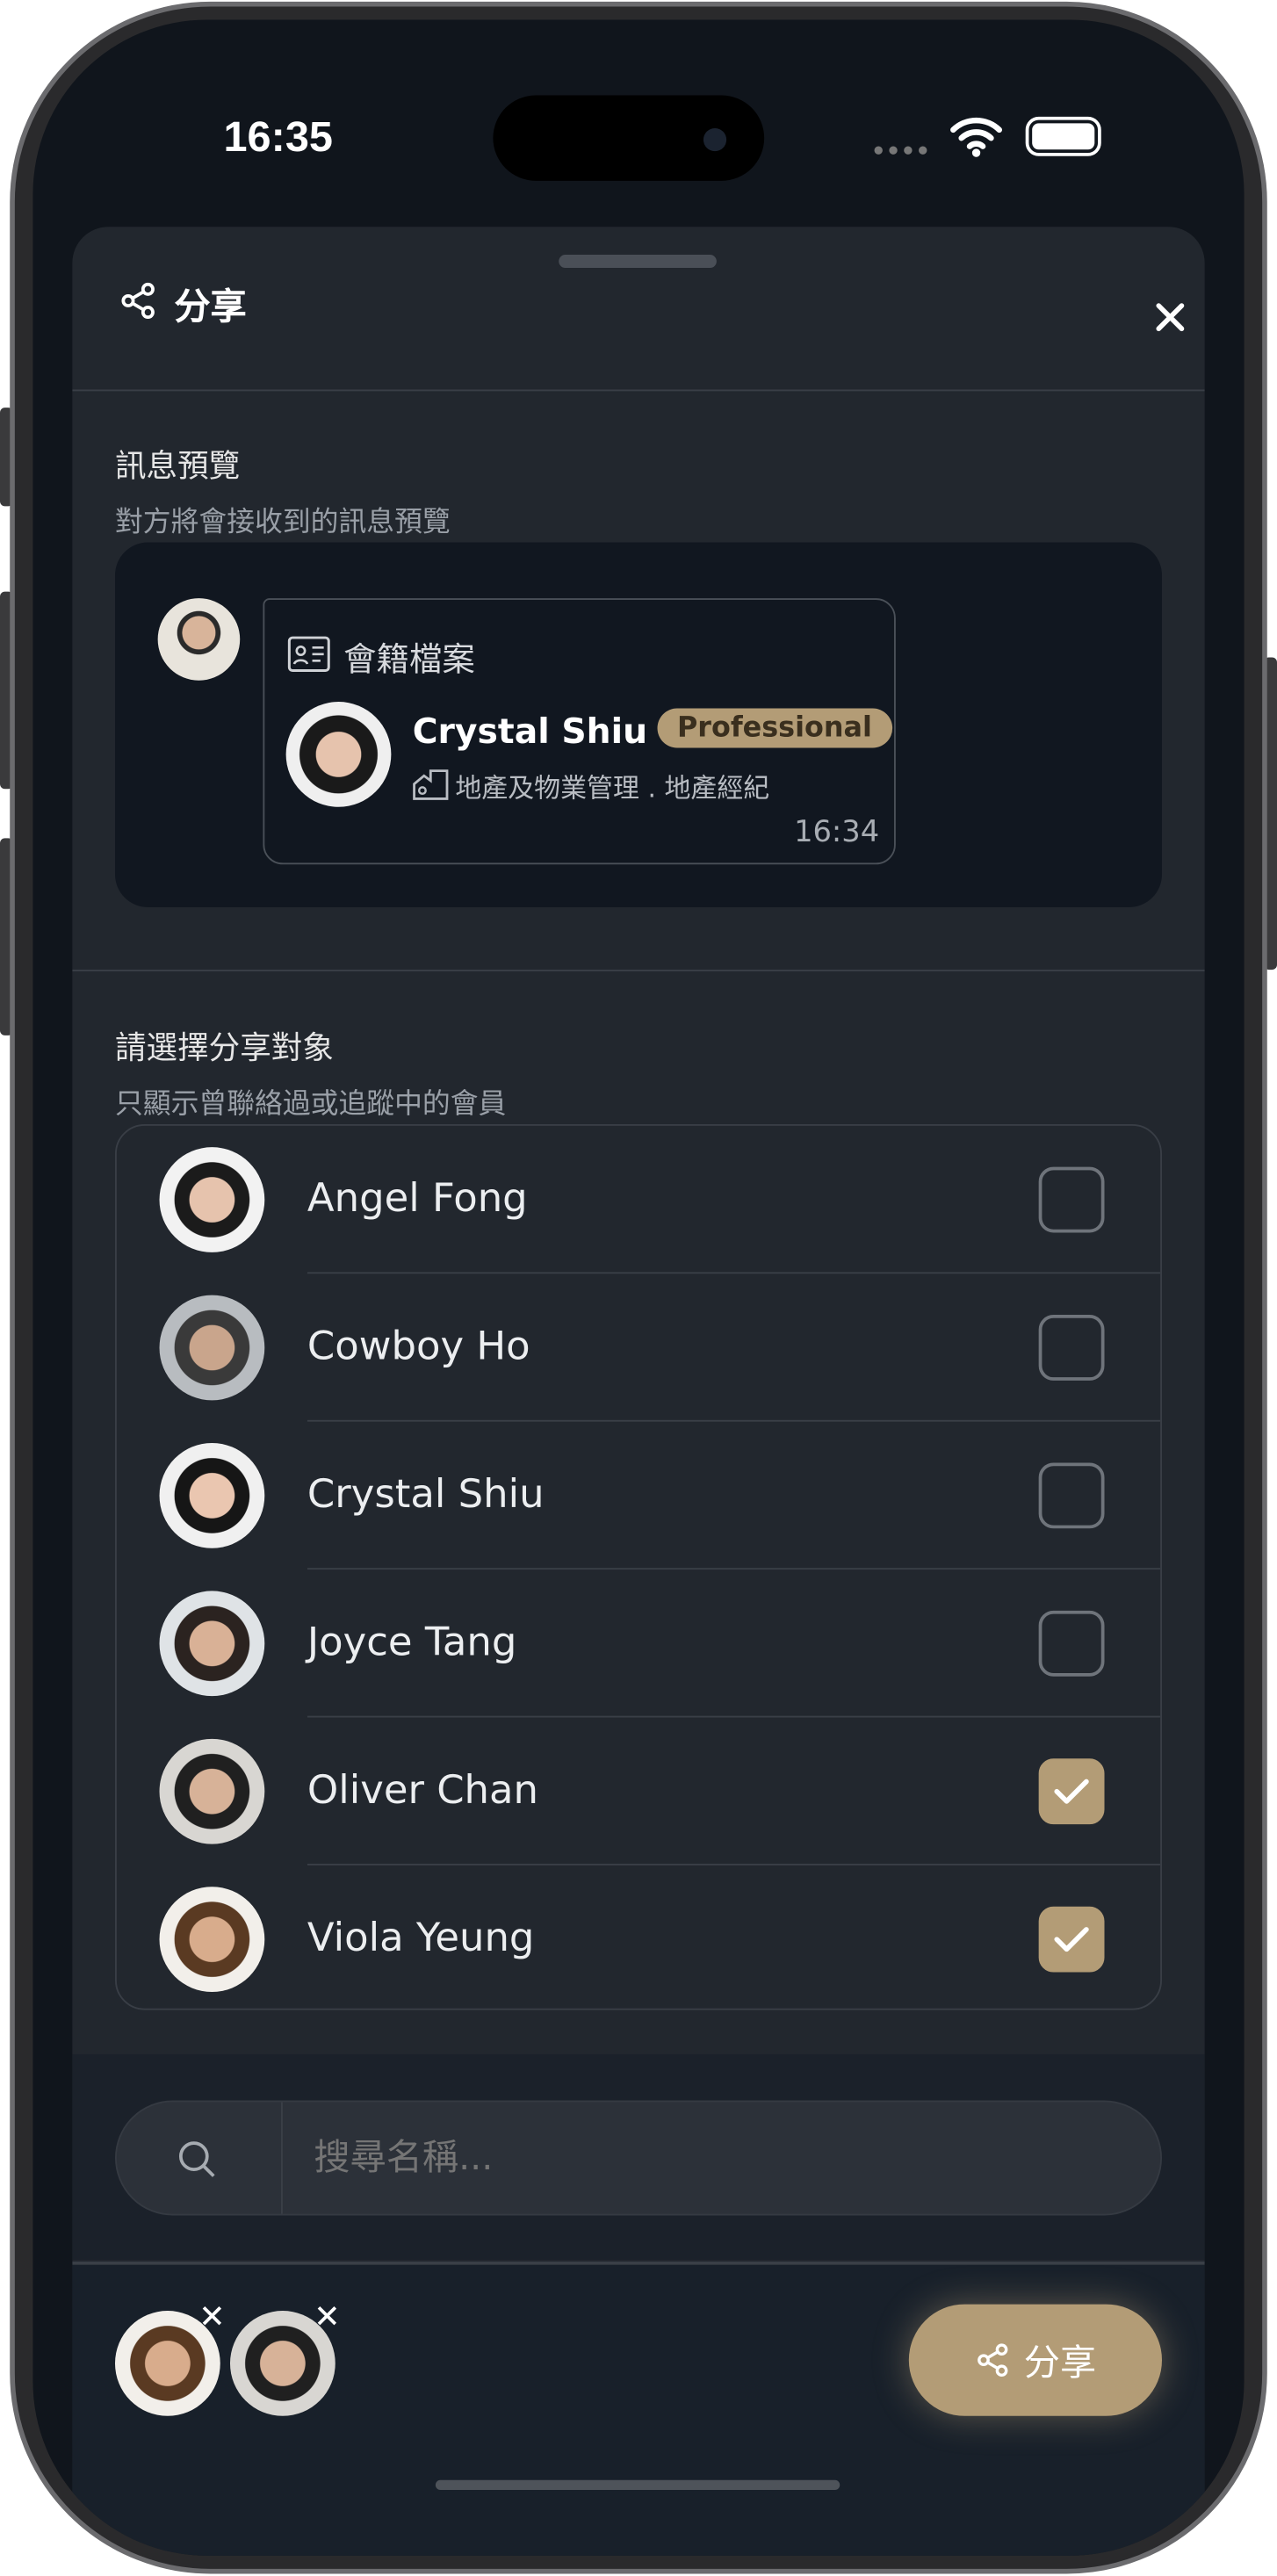  I want to click on search-area, so click(638, 2157).